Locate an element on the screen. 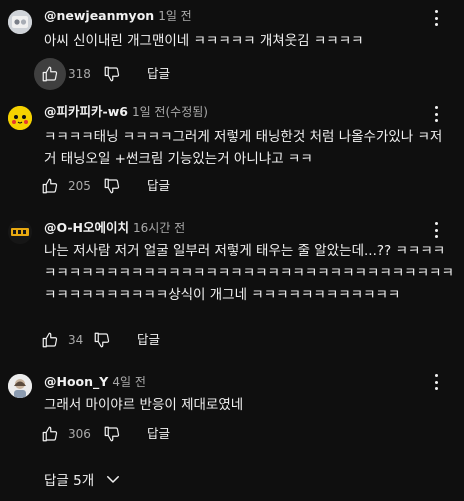  comment-time: 16시간 전 is located at coordinates (159, 228).